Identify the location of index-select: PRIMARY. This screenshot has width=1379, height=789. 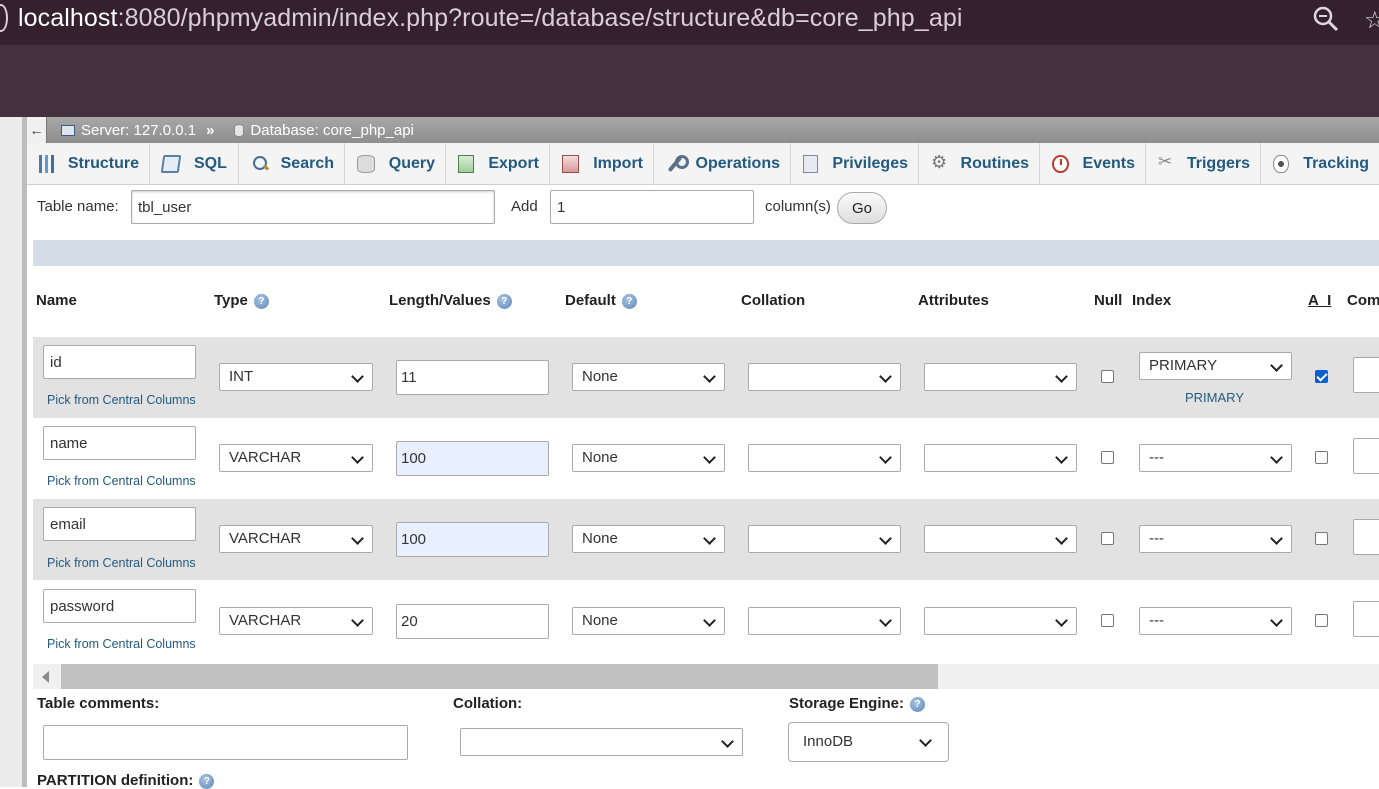
(1215, 366).